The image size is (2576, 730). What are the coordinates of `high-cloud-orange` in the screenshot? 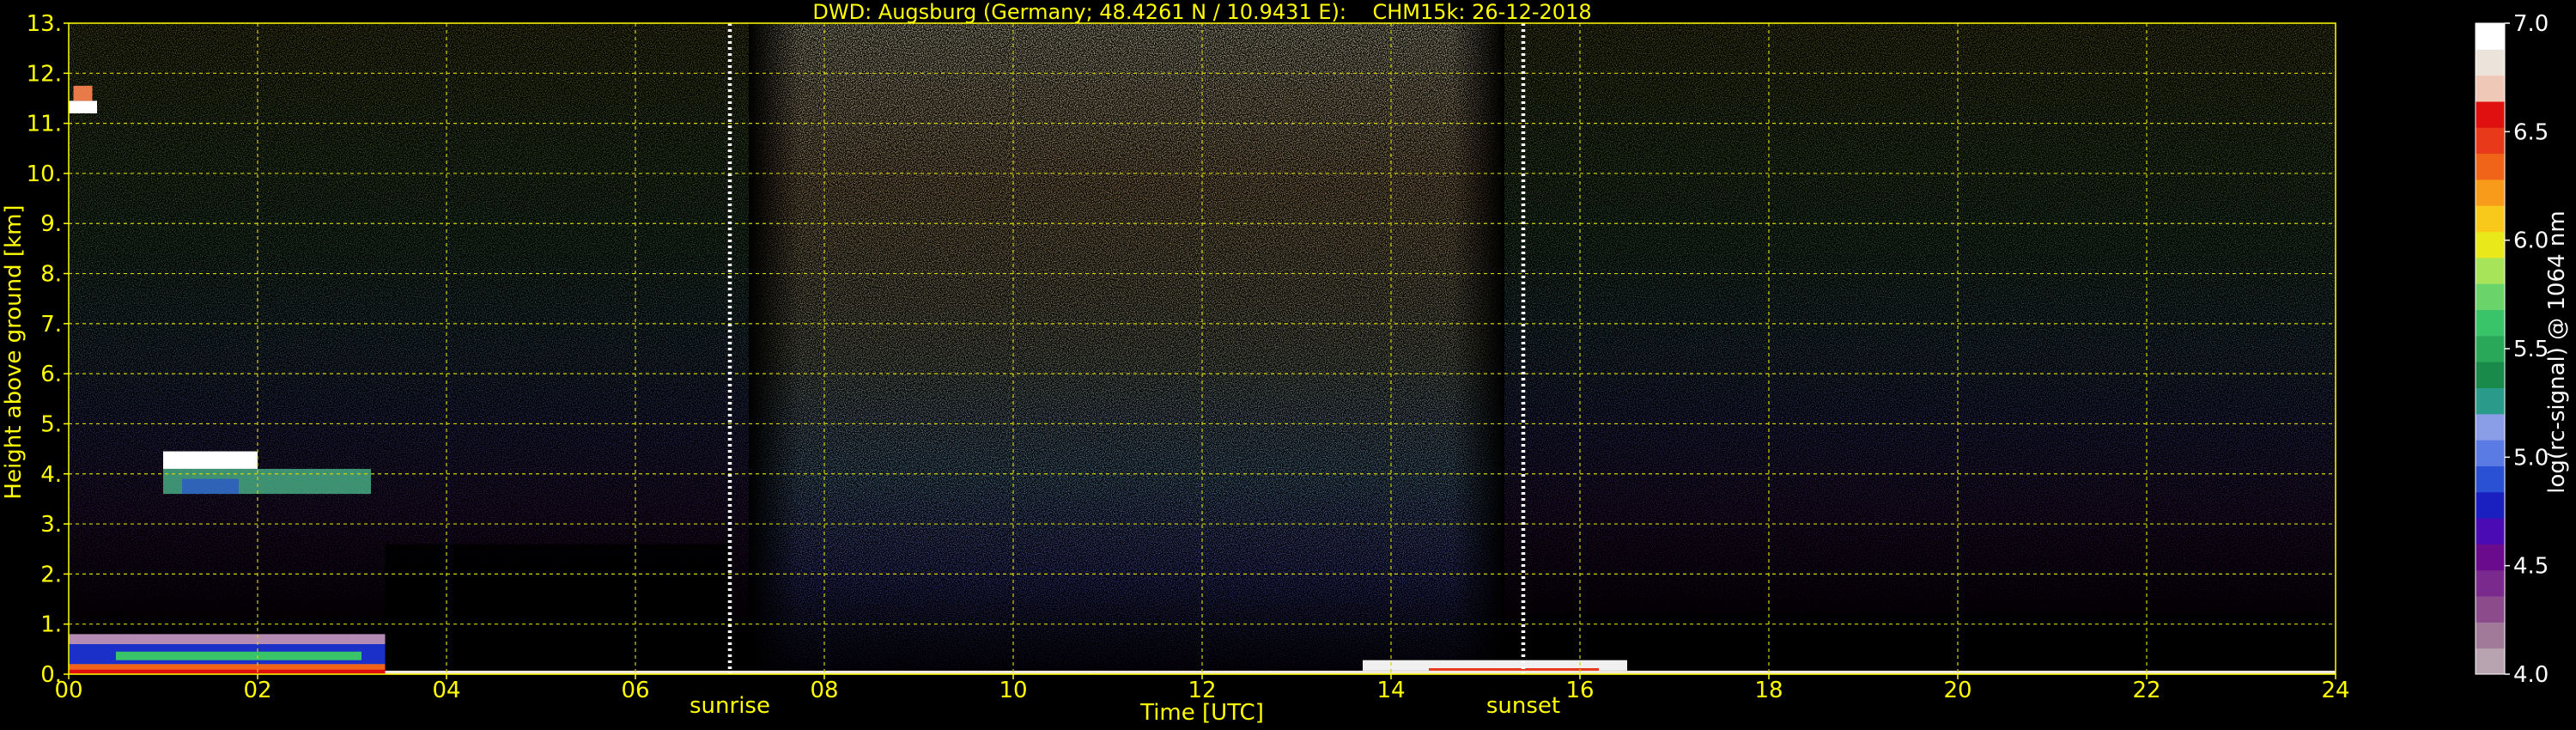 It's located at (83, 93).